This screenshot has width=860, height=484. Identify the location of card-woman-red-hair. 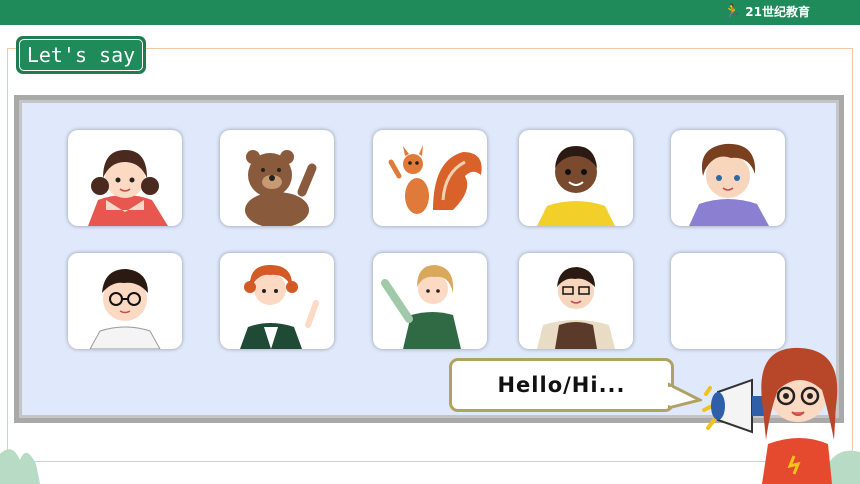
(277, 301).